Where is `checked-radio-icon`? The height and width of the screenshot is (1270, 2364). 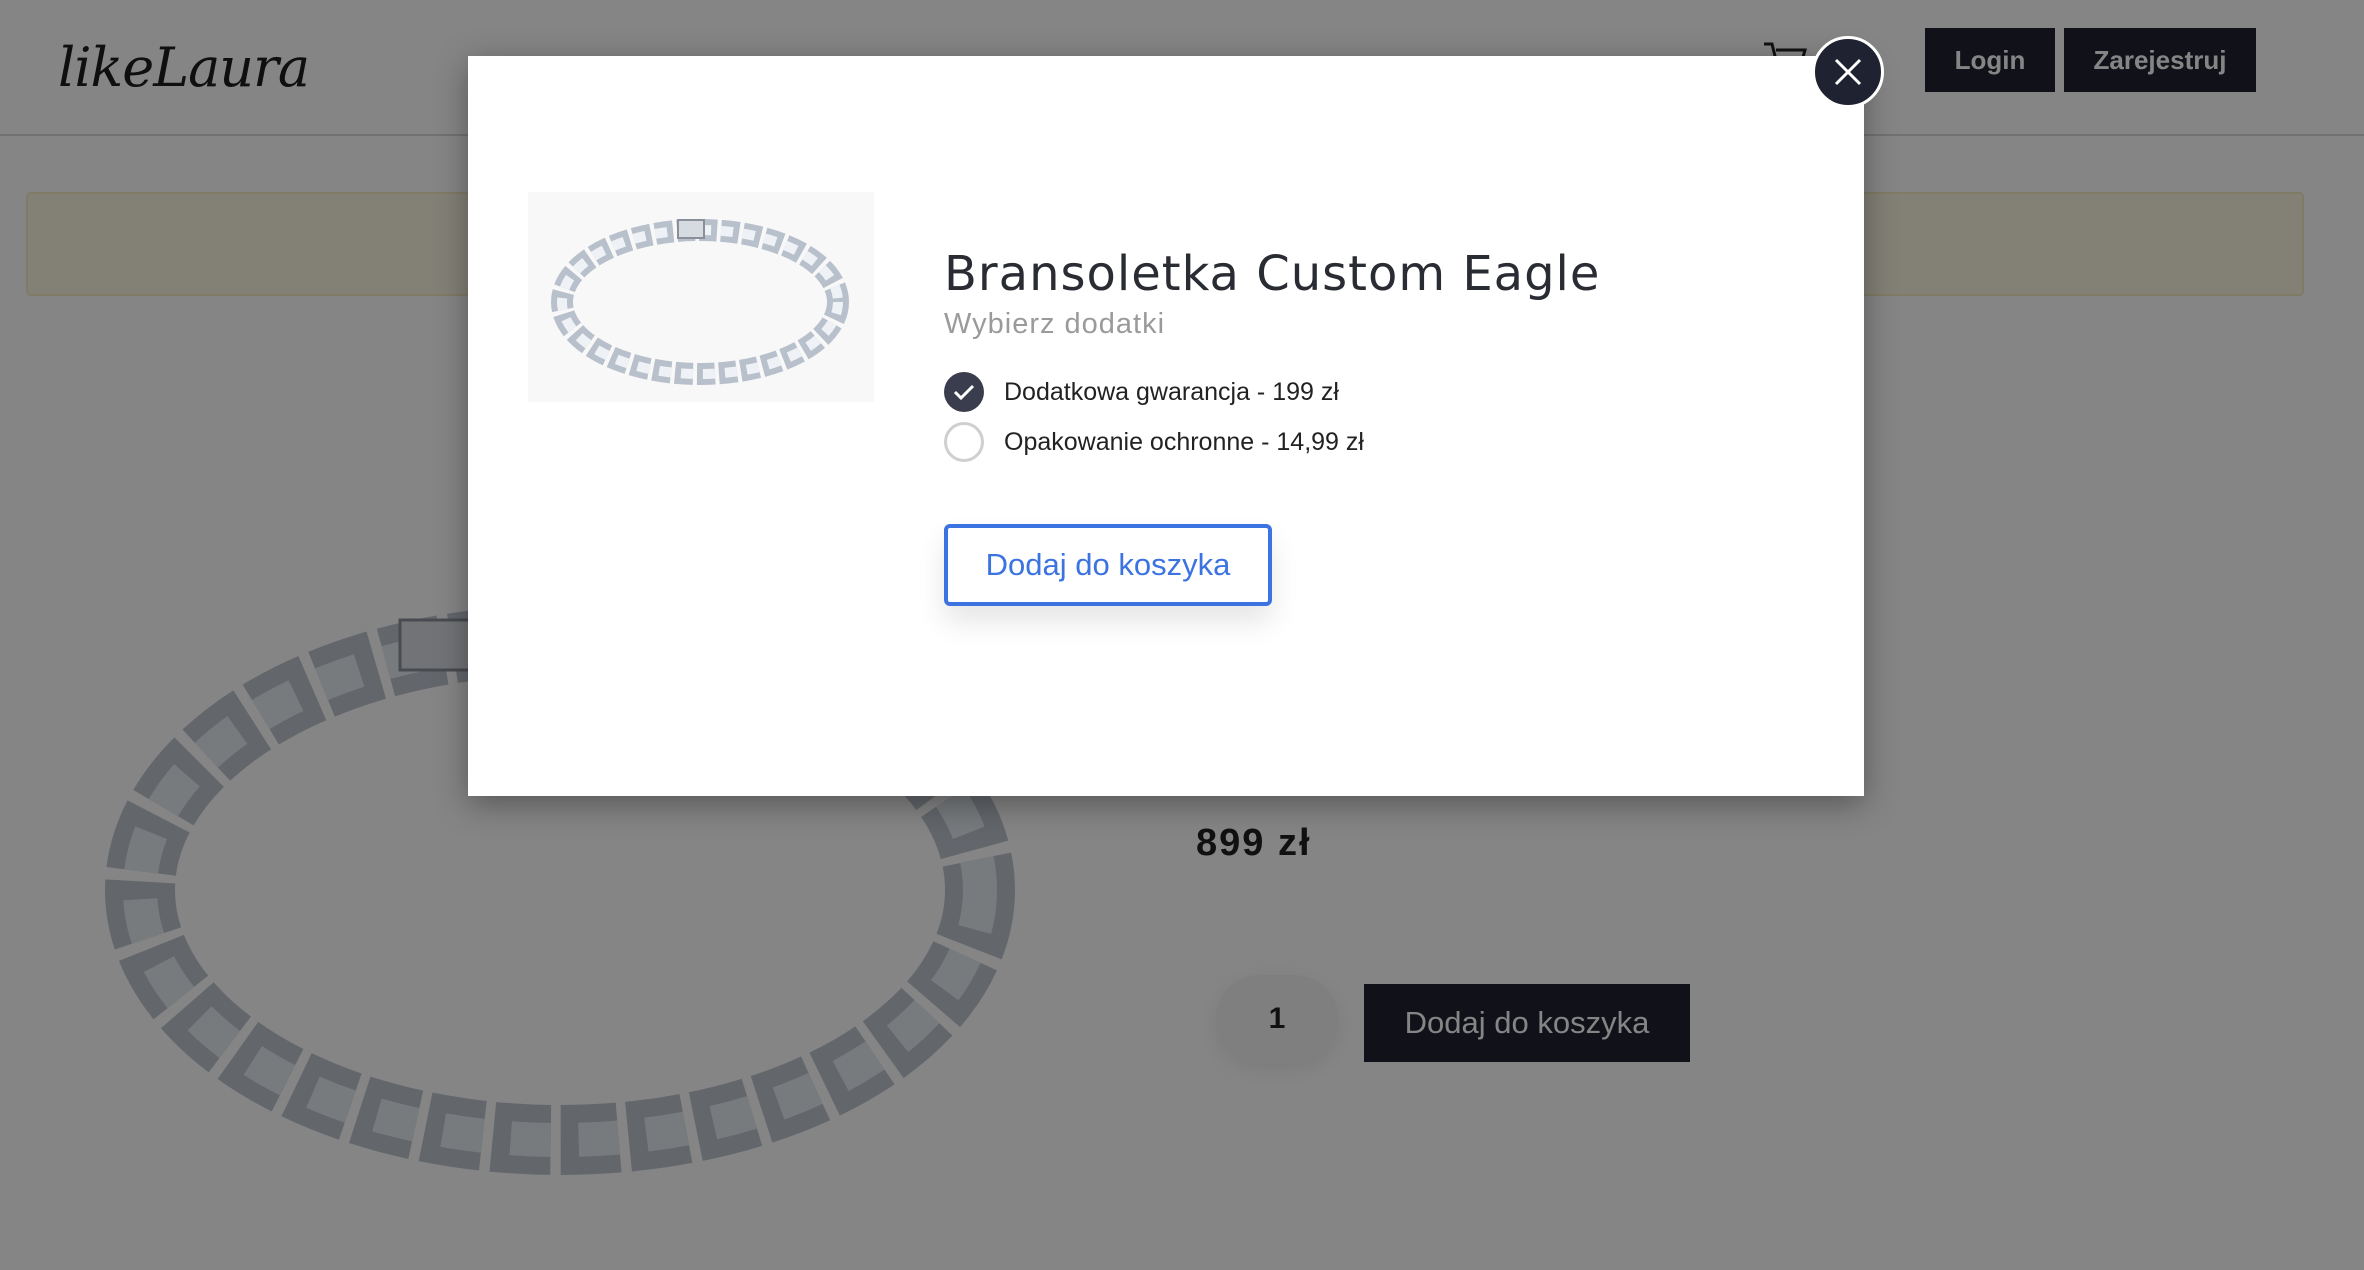 checked-radio-icon is located at coordinates (964, 392).